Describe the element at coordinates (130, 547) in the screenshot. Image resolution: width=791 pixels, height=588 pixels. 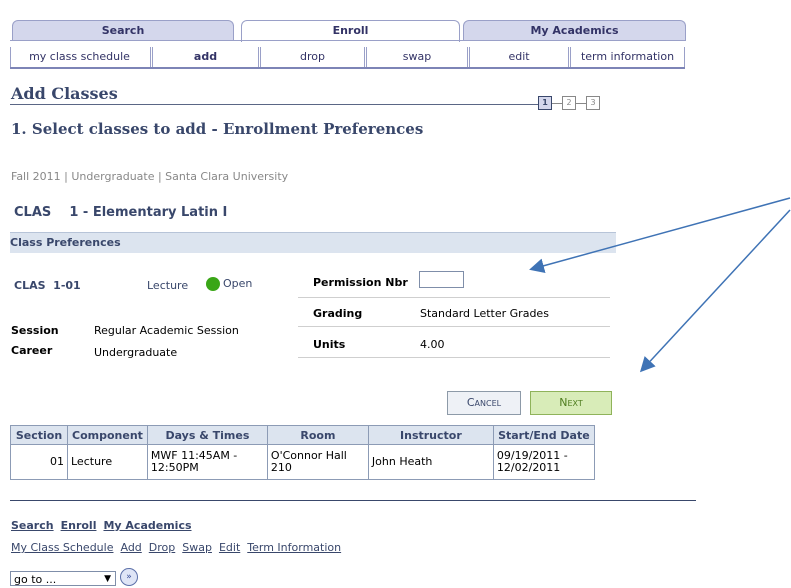
I see `footer-link-add: Add` at that location.